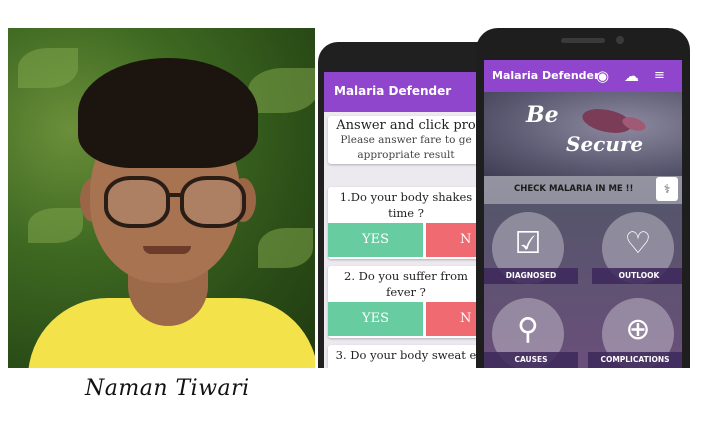 The image size is (706, 421). Describe the element at coordinates (638, 329) in the screenshot. I see `plus-circle-icon: ⊕` at that location.